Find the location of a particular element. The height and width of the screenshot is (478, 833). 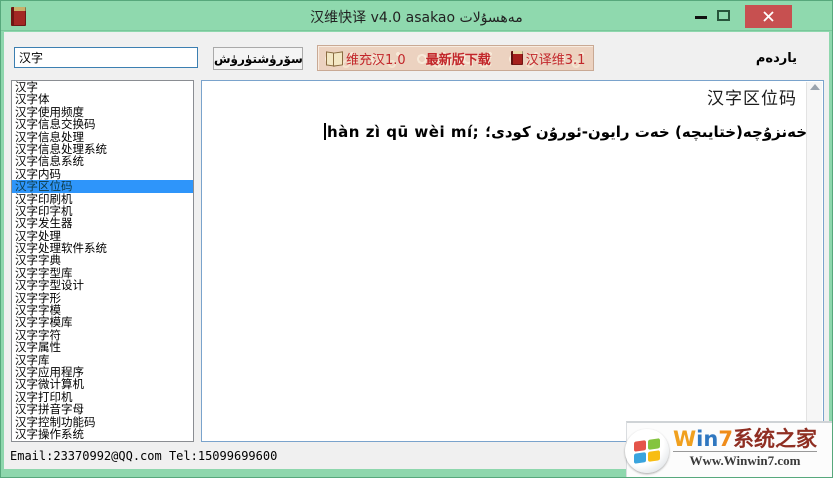

text-cursor is located at coordinates (325, 131).